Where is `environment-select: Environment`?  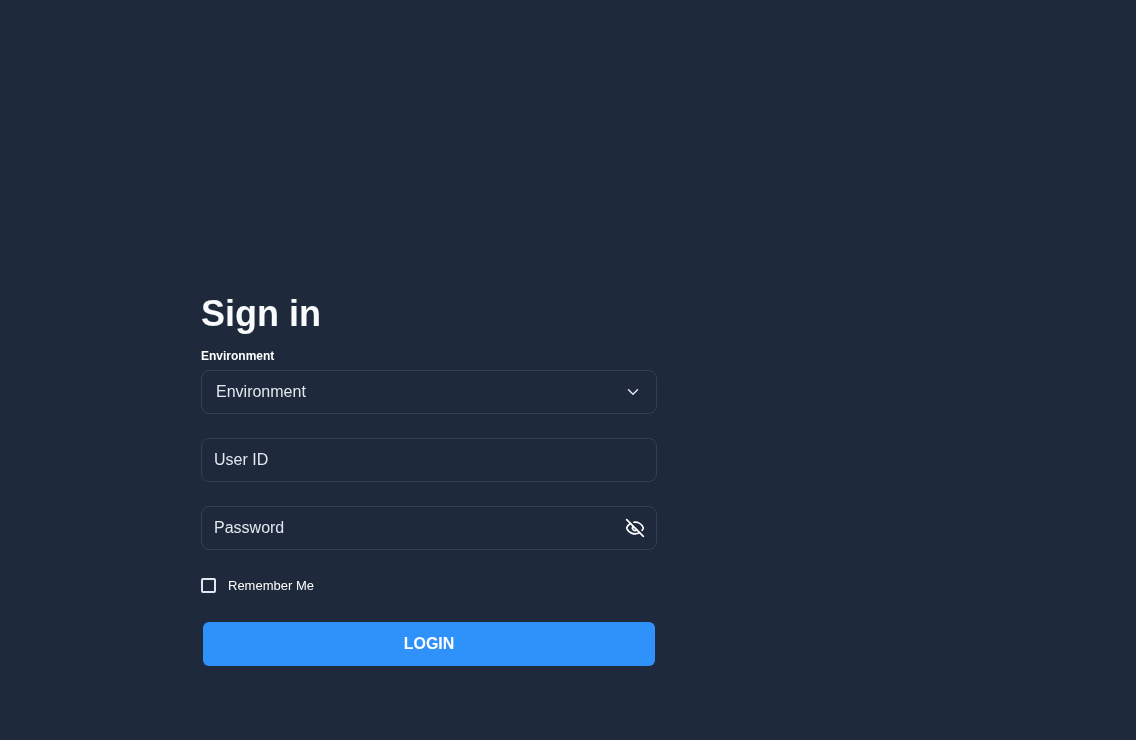
environment-select: Environment is located at coordinates (429, 392).